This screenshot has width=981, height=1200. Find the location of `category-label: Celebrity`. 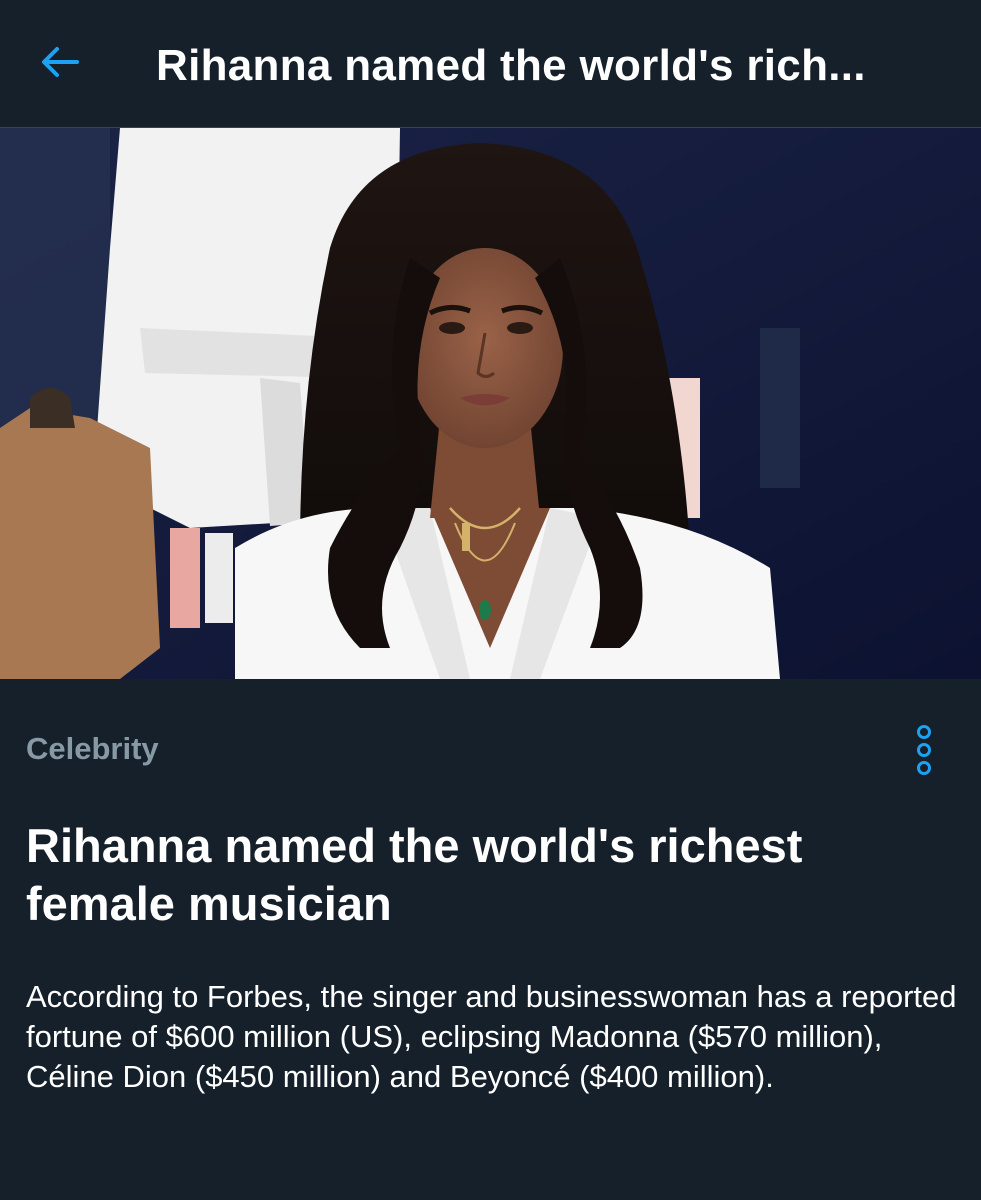

category-label: Celebrity is located at coordinates (92, 748).